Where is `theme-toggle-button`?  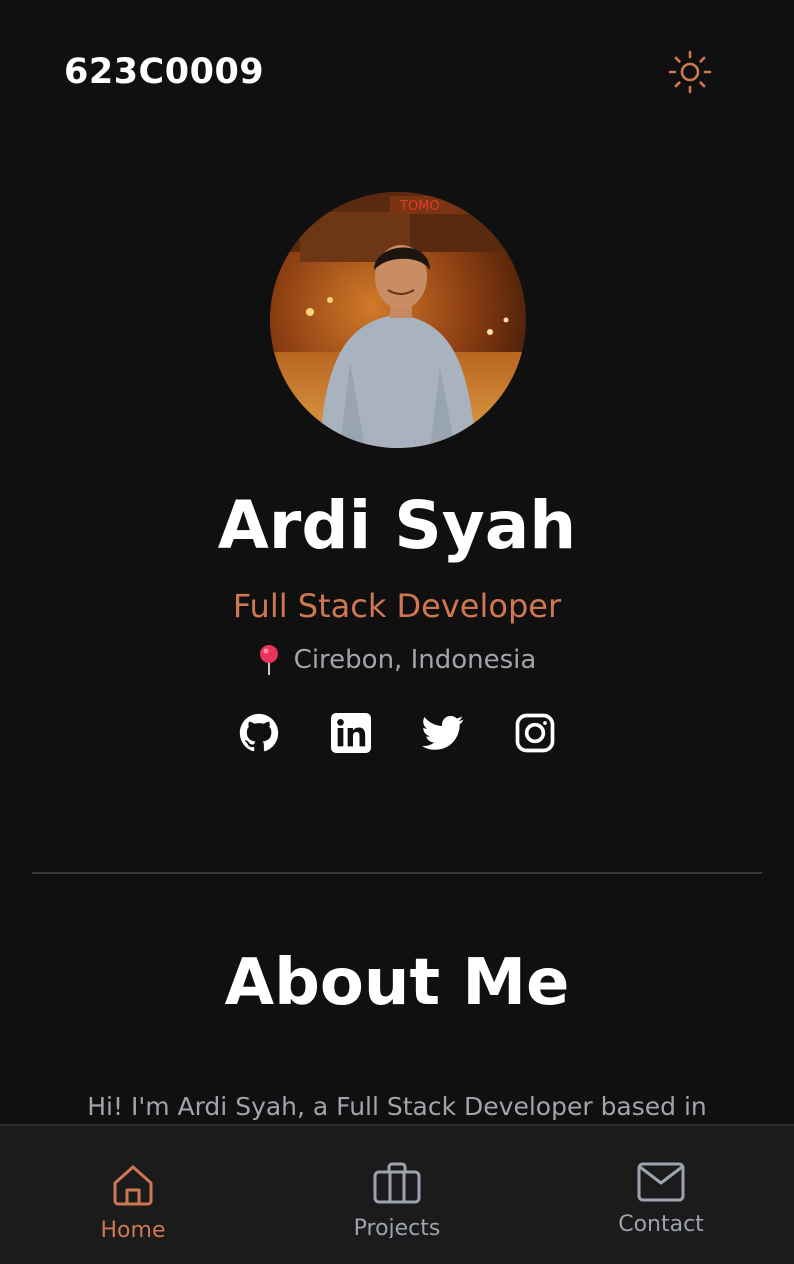
theme-toggle-button is located at coordinates (690, 74).